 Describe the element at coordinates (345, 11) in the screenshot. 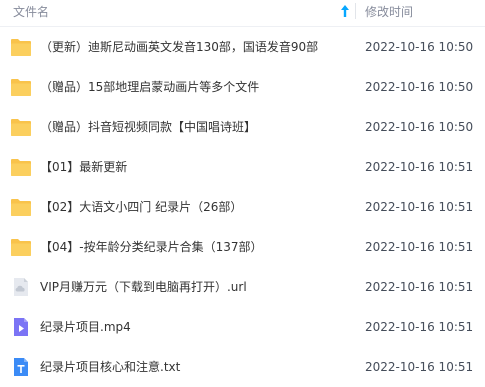

I see `sort-ascending-arrow-icon` at that location.